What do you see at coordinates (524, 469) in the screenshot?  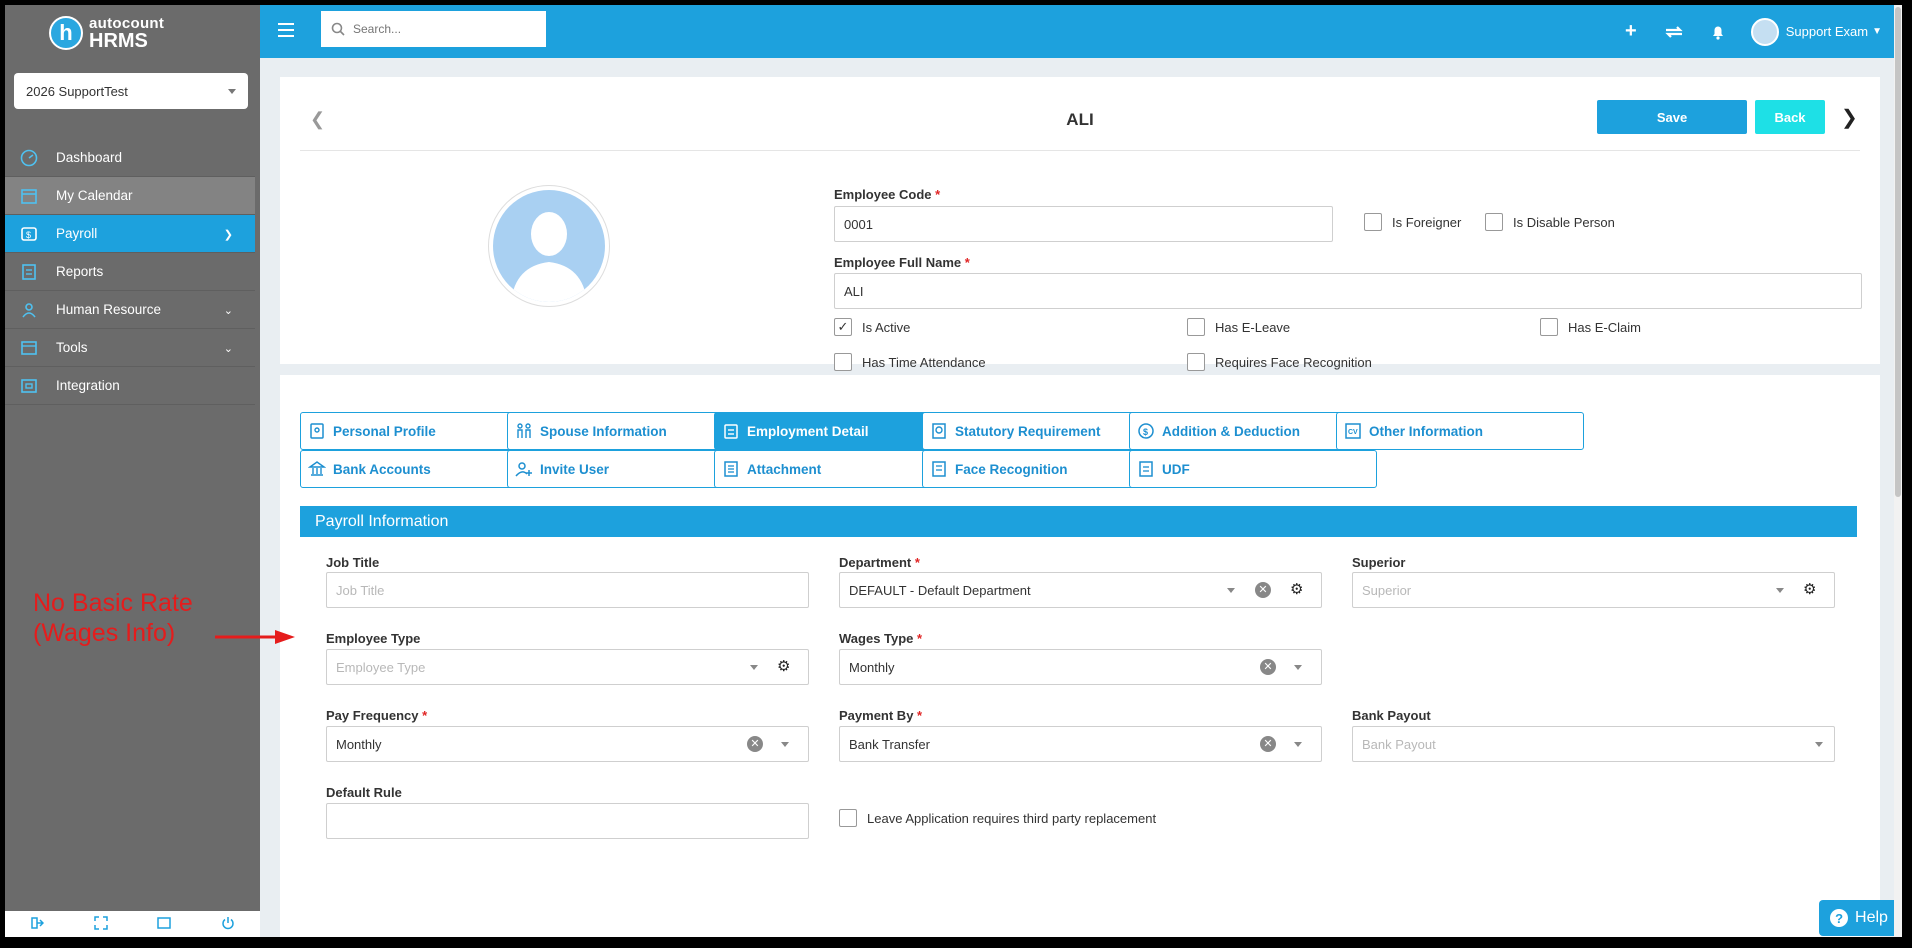 I see `invite-user-icon` at bounding box center [524, 469].